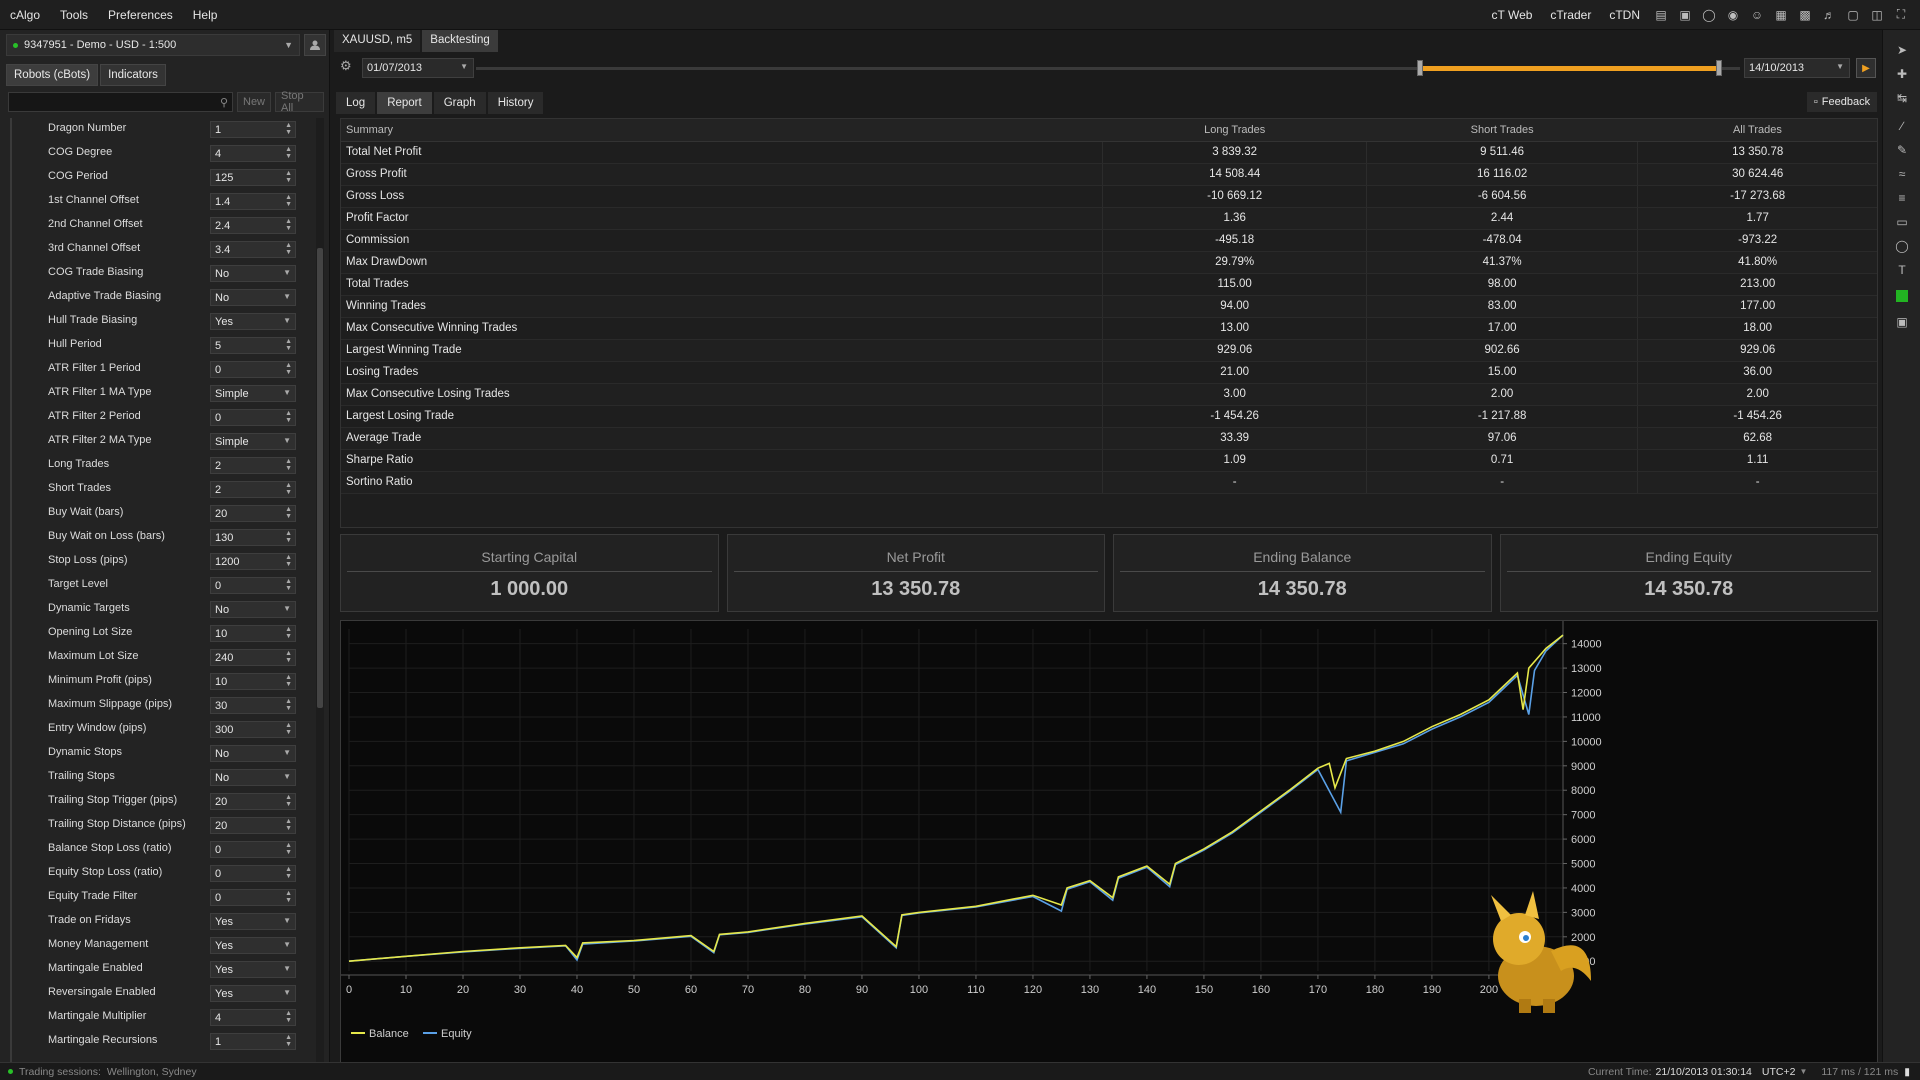 This screenshot has height=1080, width=1920. Describe the element at coordinates (1757, 15) in the screenshot. I see `user-icon: ☺` at that location.